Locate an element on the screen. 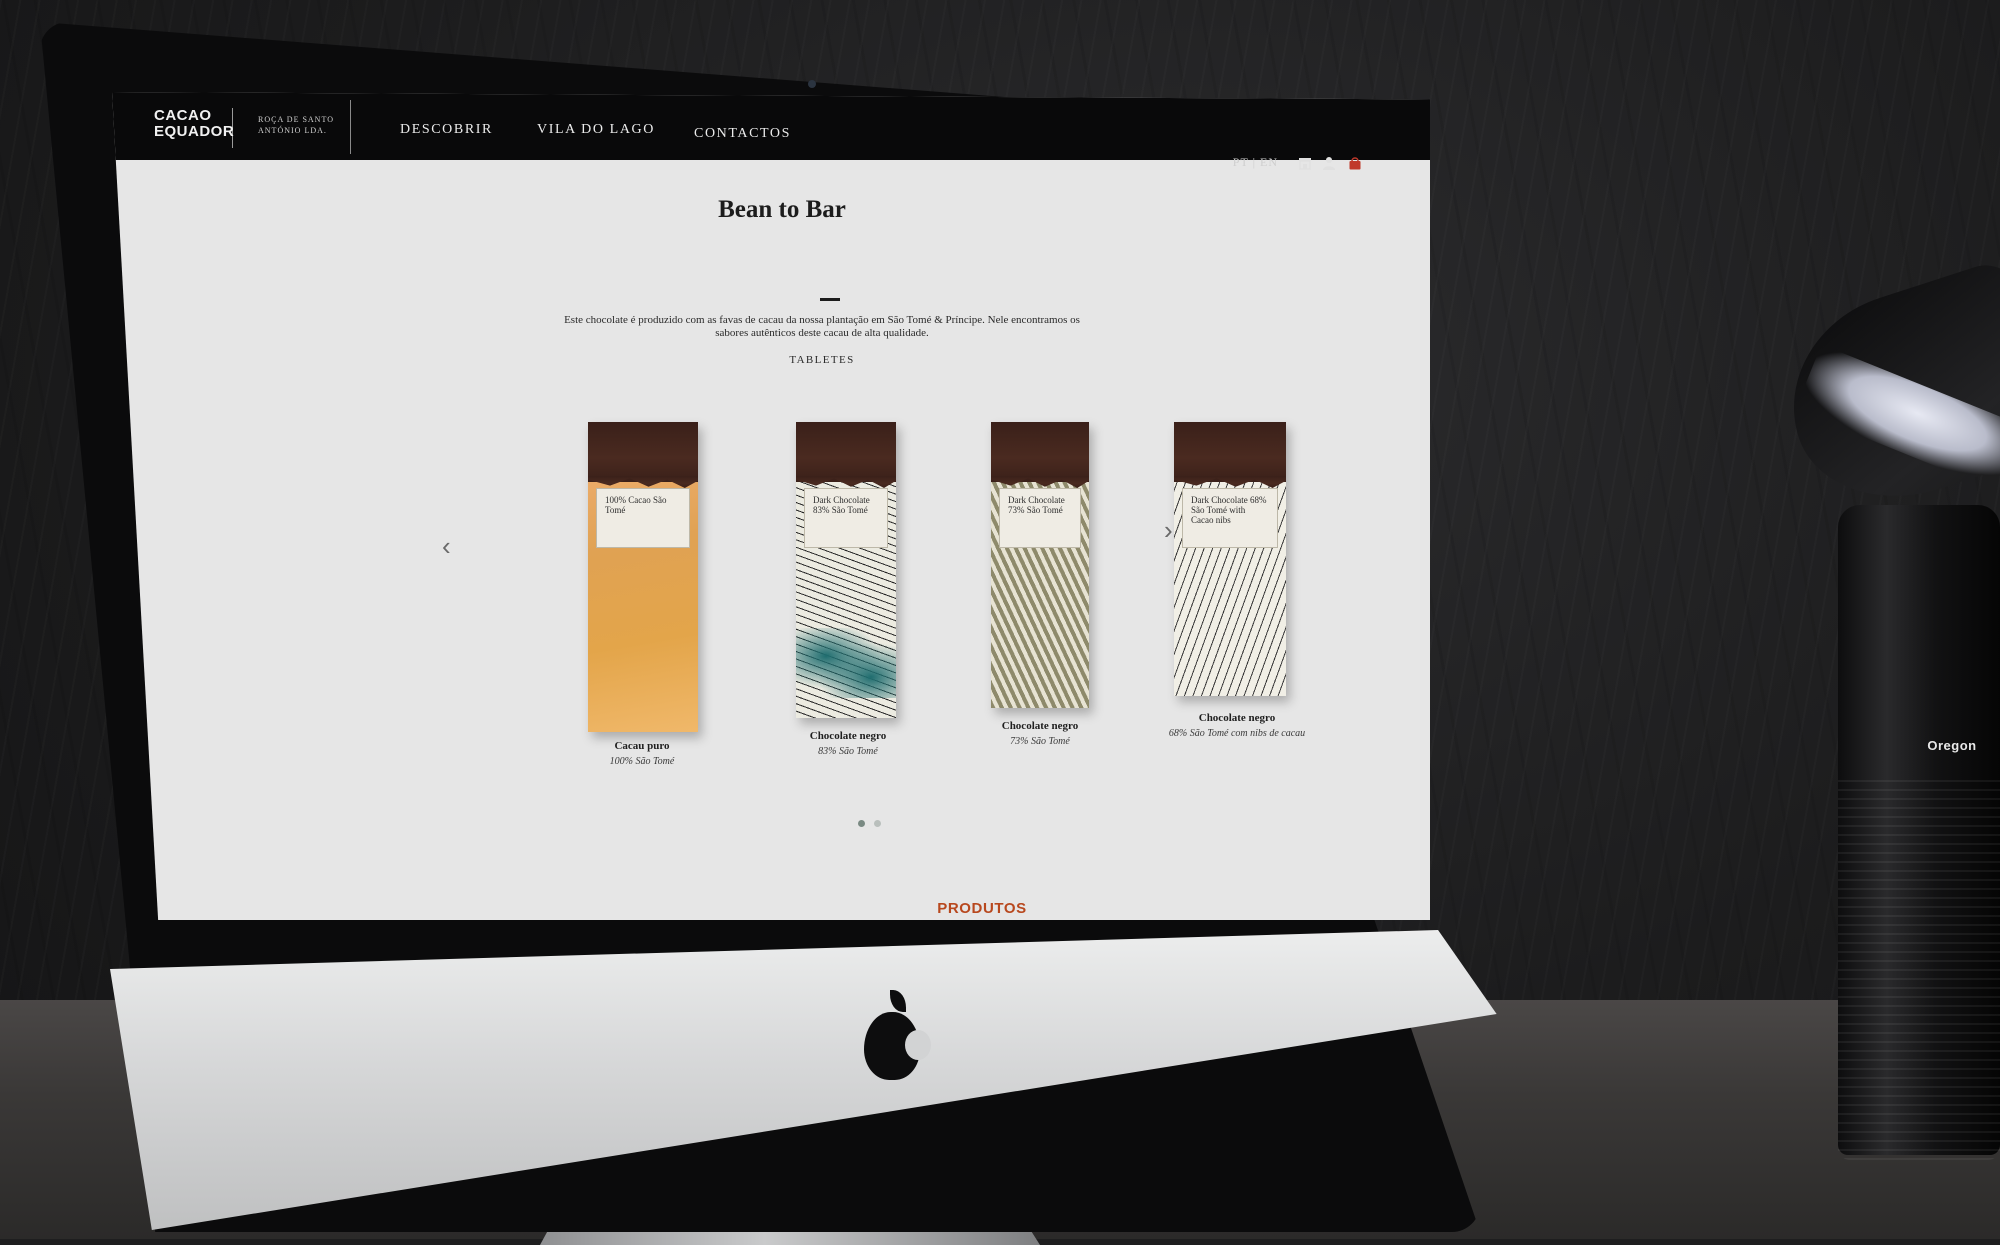 This screenshot has width=2000, height=1245. site-logo: CACAO EQUADOR is located at coordinates (194, 127).